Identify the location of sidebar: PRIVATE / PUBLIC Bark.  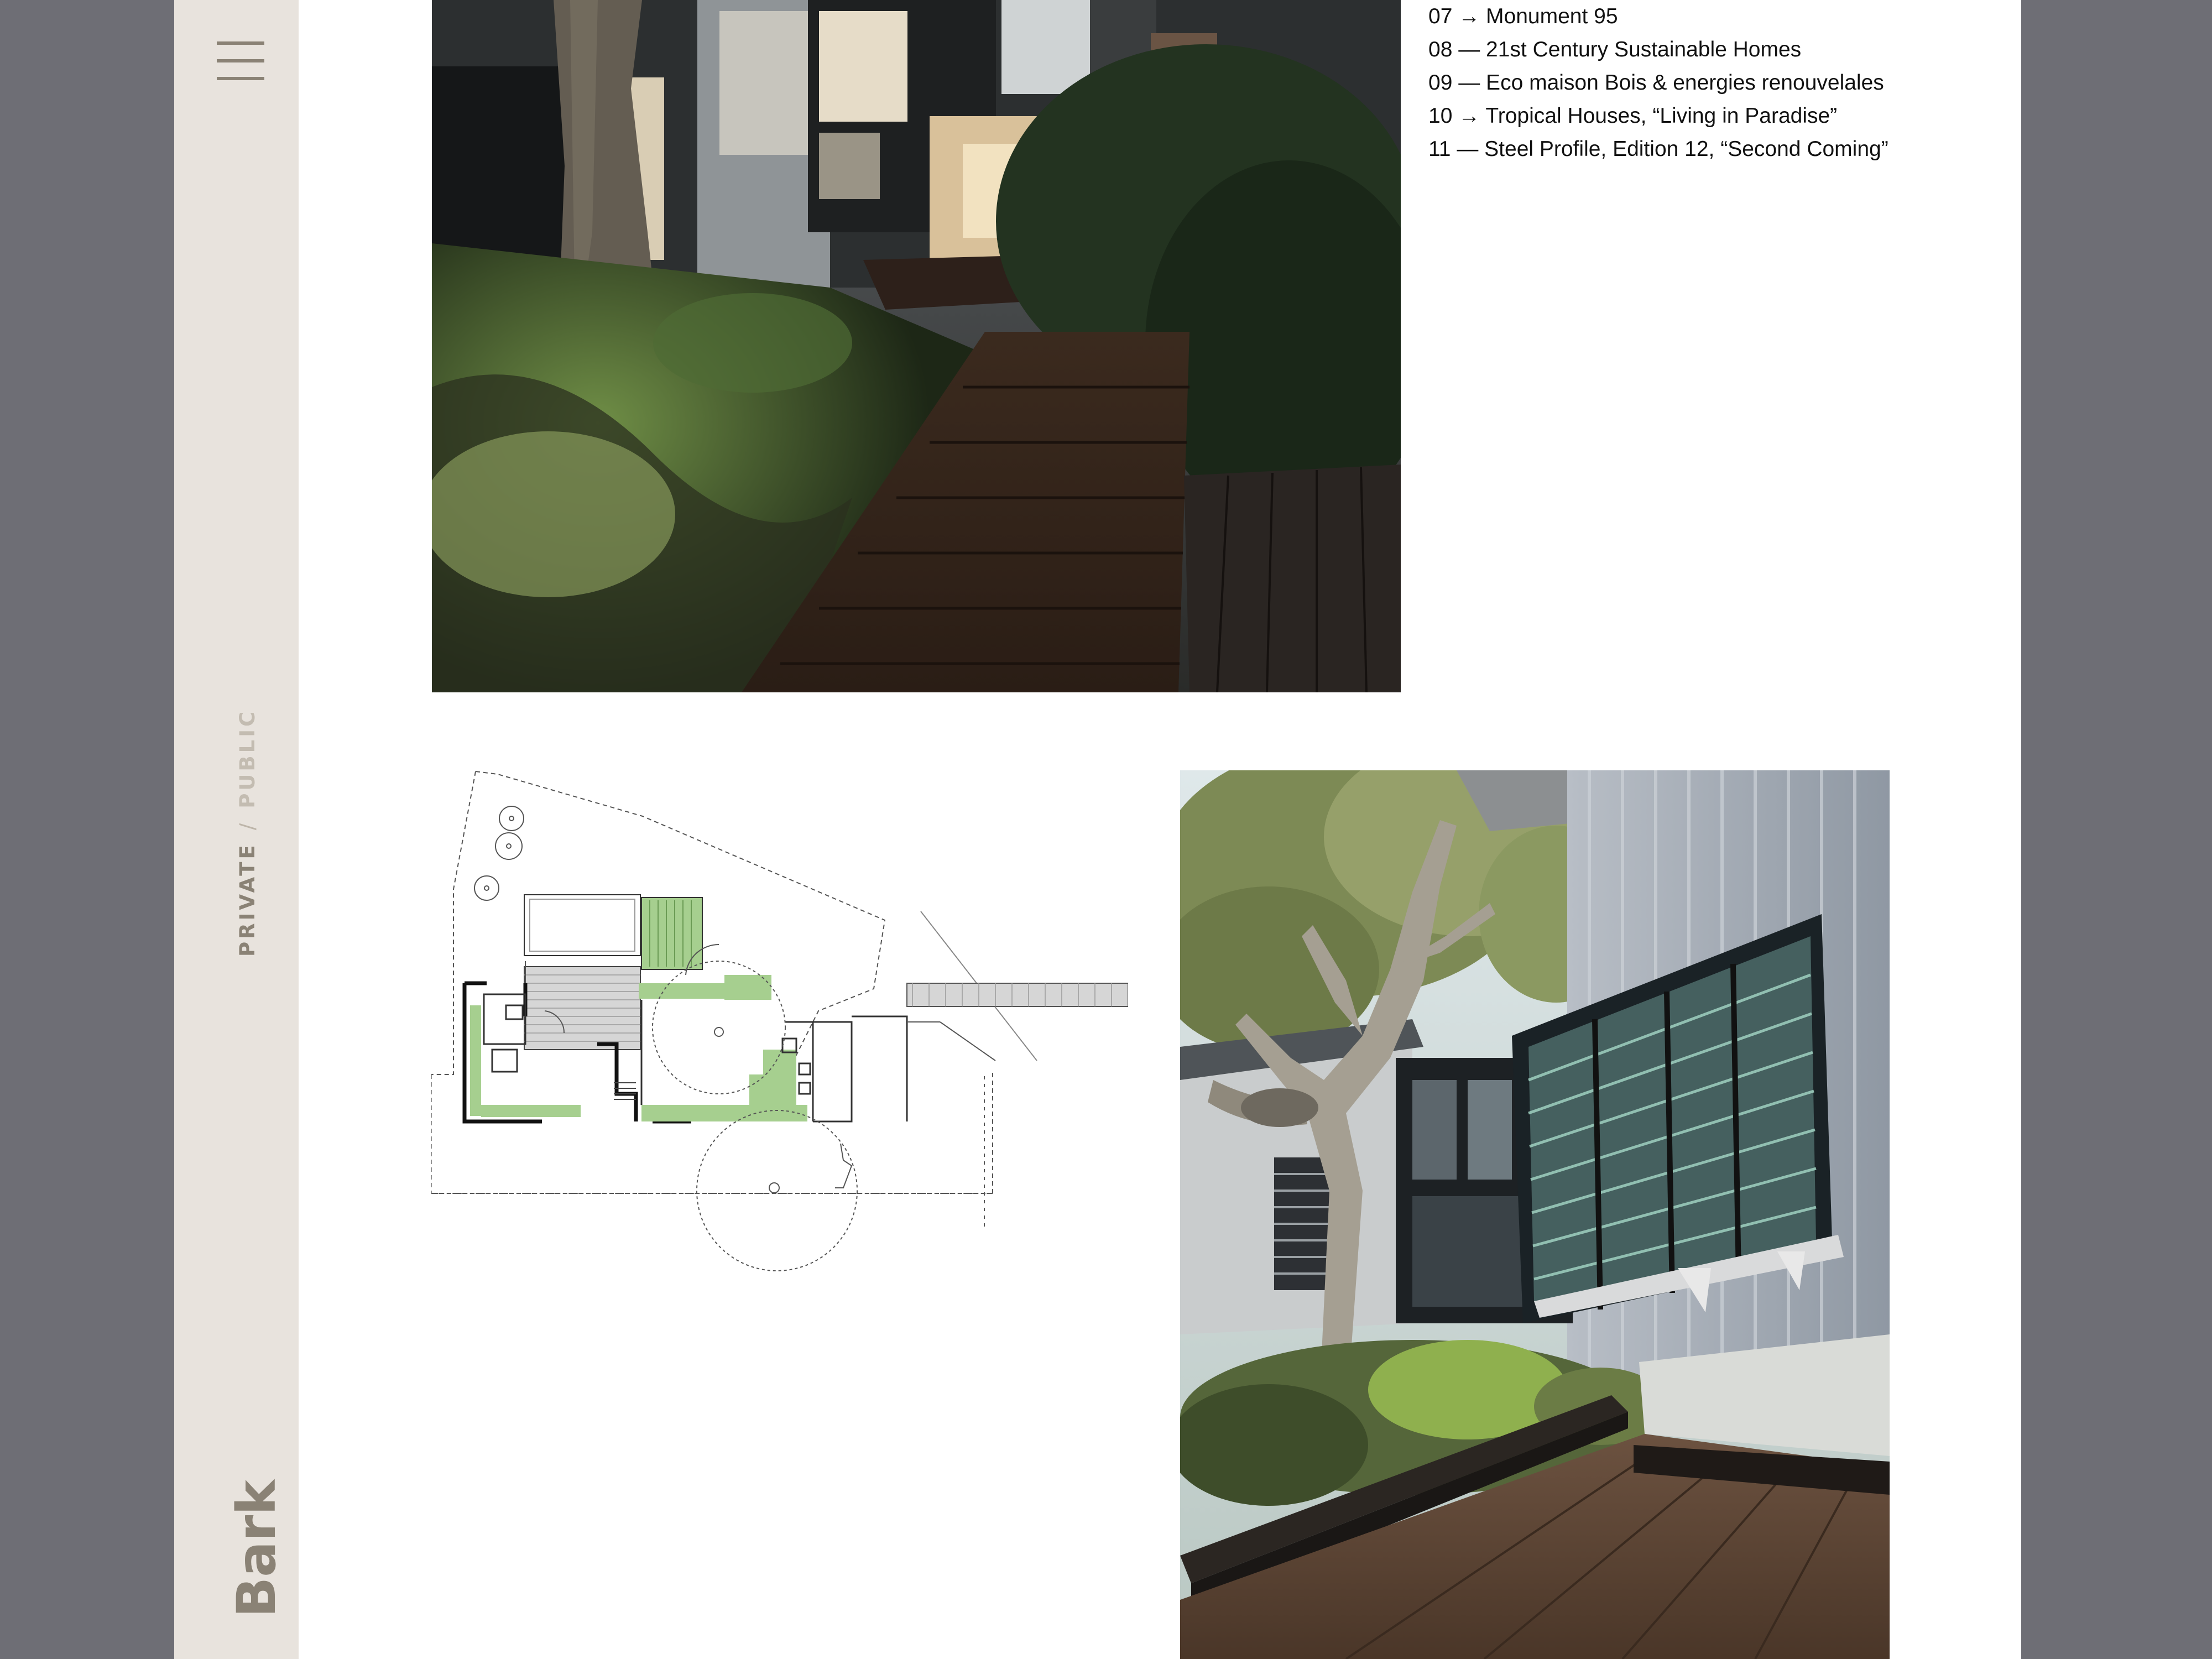
(237, 830).